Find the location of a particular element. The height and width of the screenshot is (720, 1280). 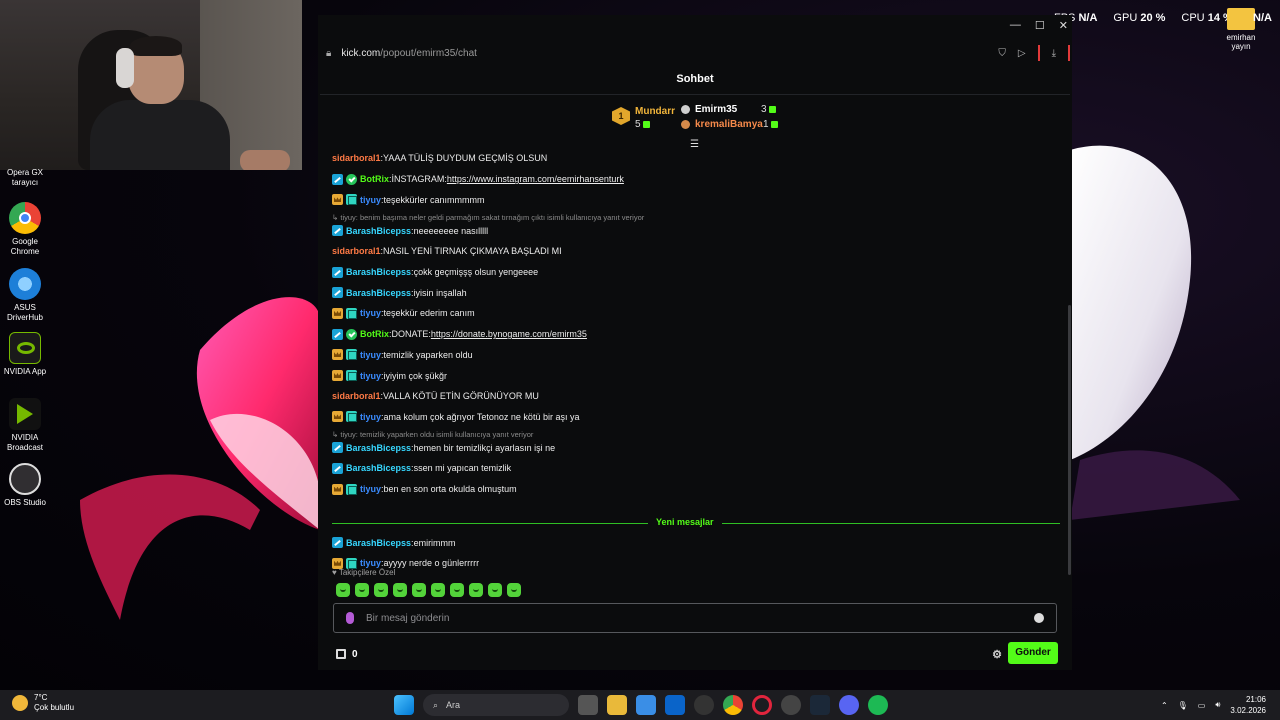

desktop-icon-chrome: Google Chrome is located at coordinates (25, 229).